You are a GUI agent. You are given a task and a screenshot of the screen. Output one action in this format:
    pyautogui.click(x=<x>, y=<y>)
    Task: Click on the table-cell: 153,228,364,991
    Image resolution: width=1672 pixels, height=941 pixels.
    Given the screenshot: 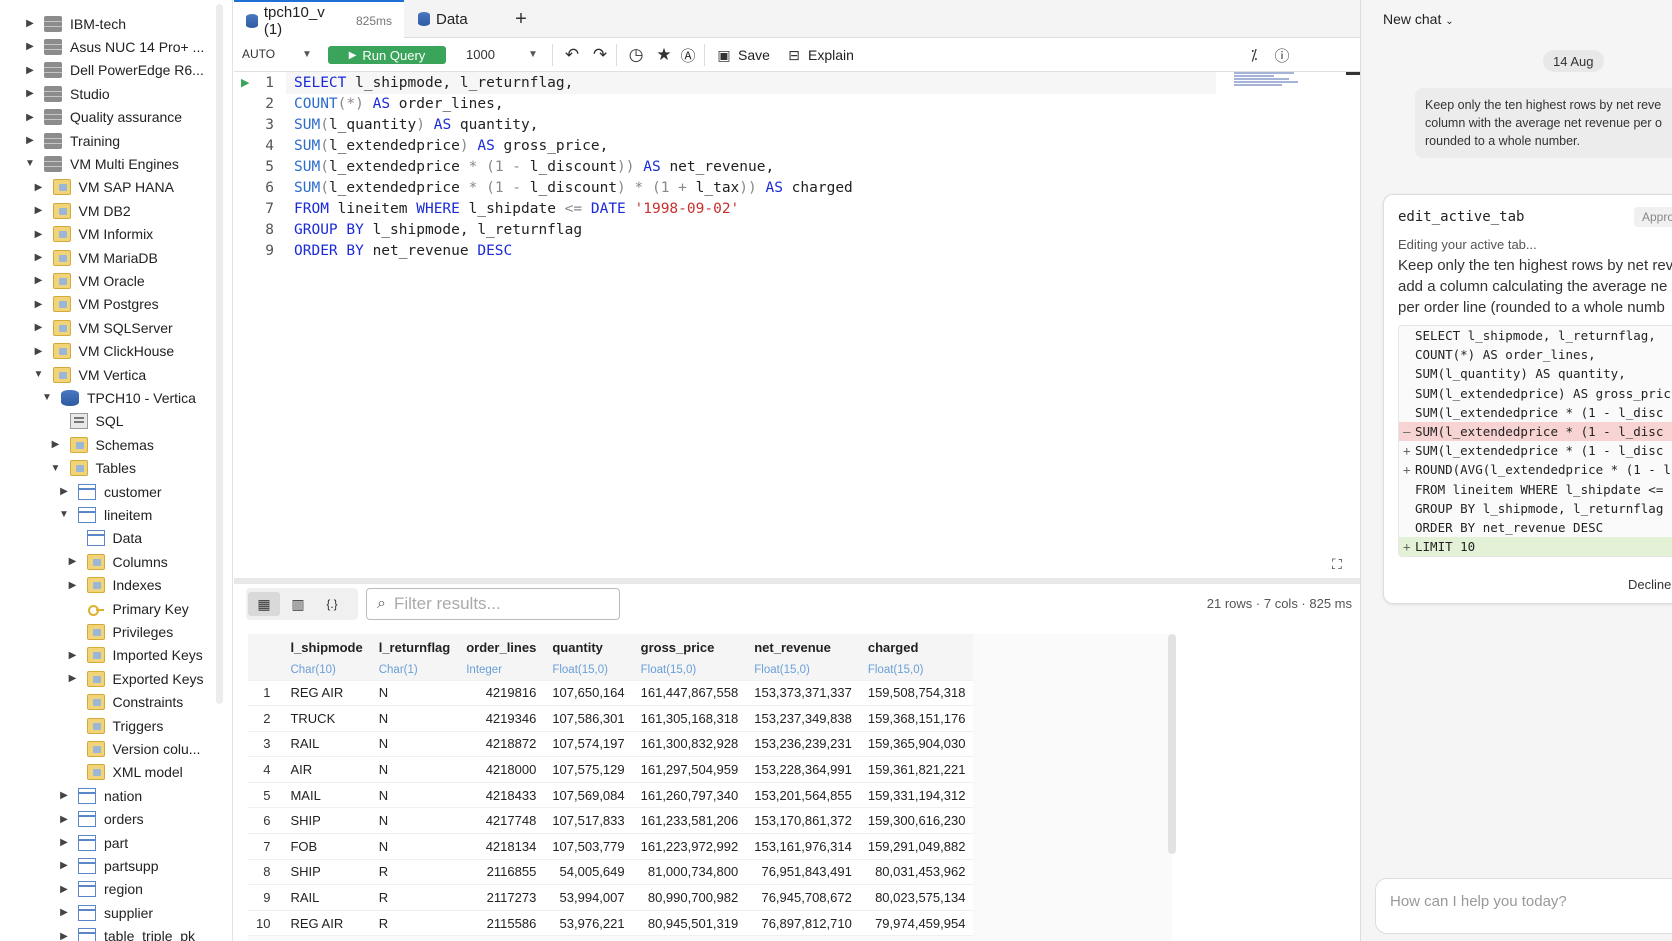 What is the action you would take?
    pyautogui.click(x=803, y=769)
    